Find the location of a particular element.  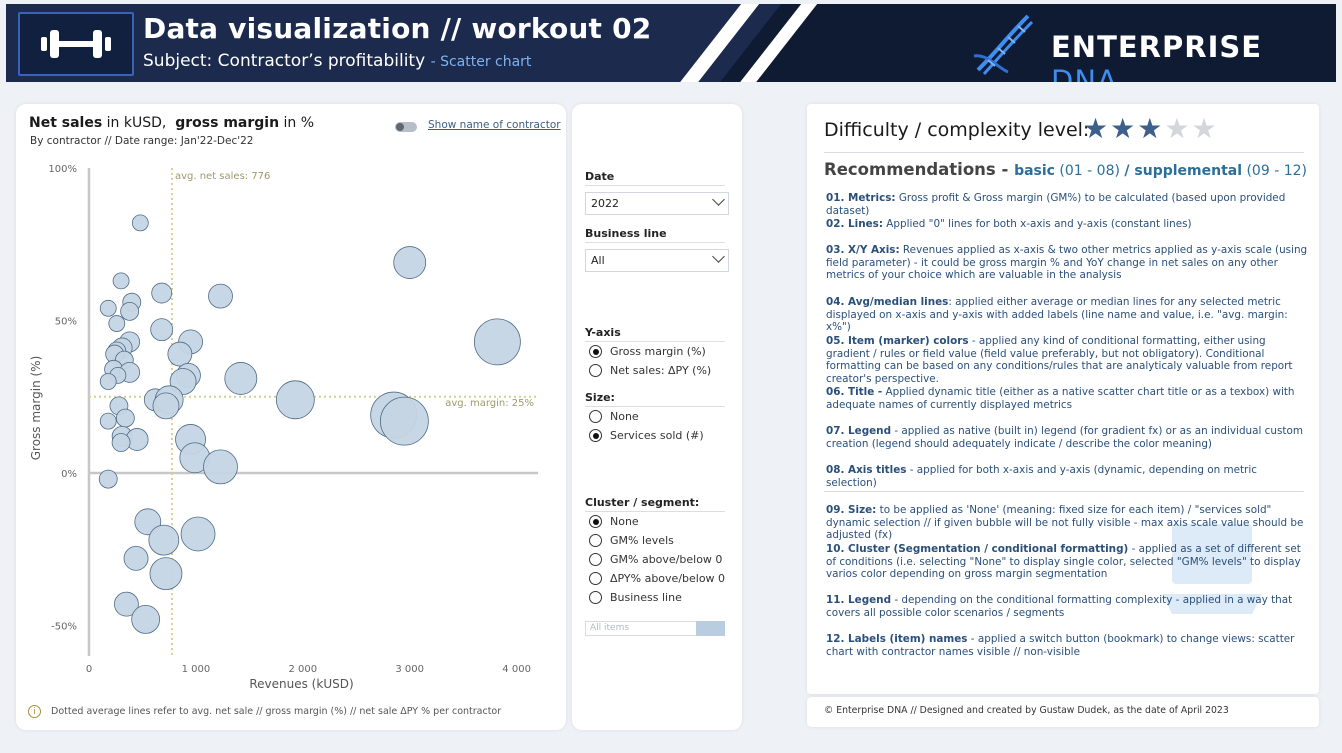

recommendation-key: 09. Size: is located at coordinates (851, 510).